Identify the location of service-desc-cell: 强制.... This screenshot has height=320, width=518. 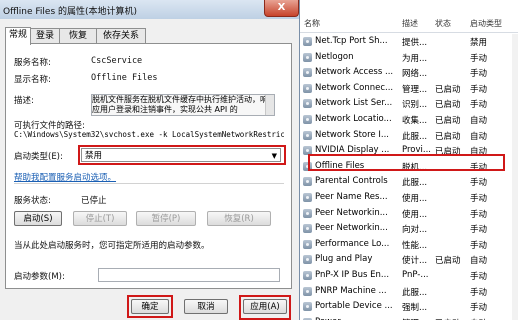
(415, 308).